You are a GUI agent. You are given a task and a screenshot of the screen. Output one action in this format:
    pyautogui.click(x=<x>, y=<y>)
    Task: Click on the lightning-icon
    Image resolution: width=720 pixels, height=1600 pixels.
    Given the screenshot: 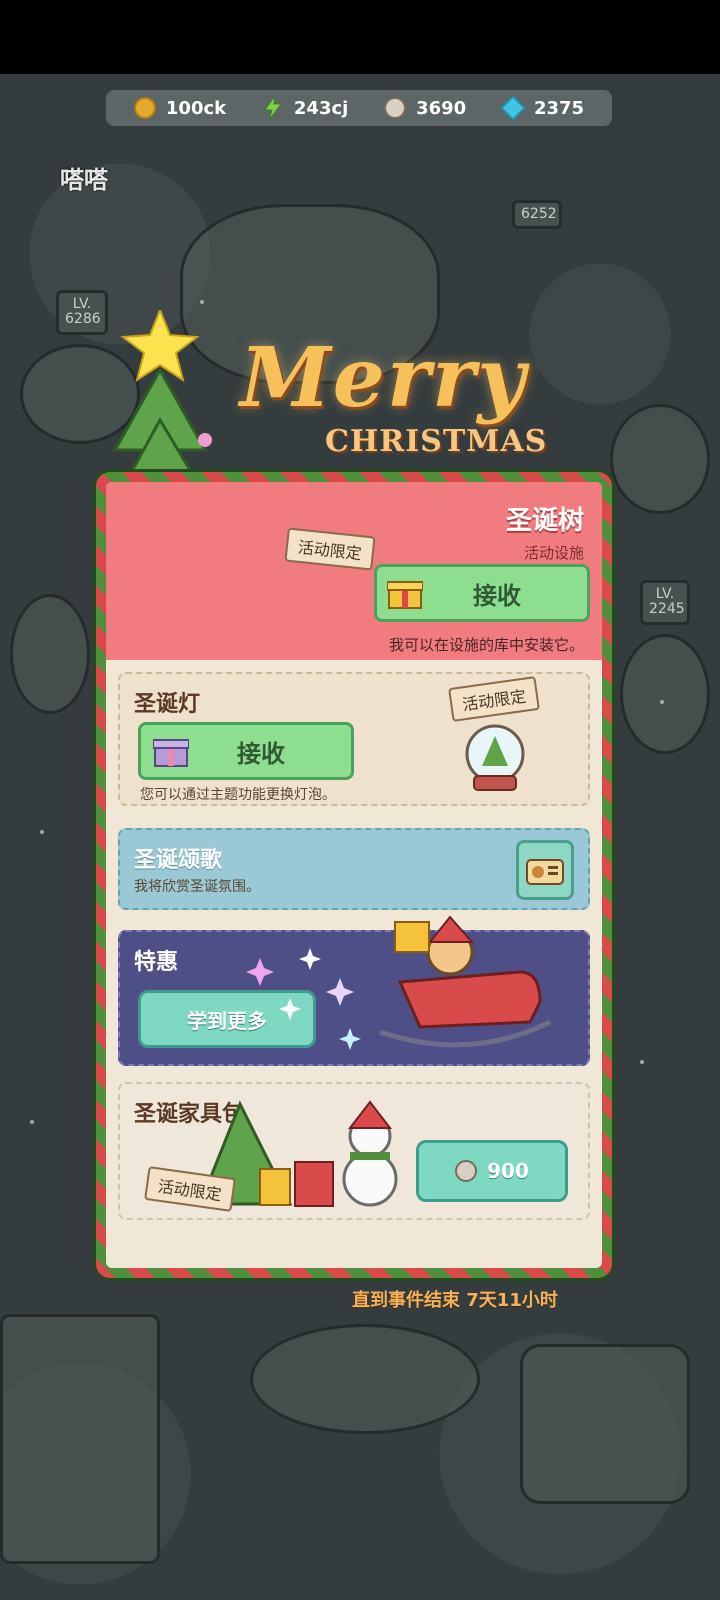 What is the action you would take?
    pyautogui.click(x=273, y=108)
    